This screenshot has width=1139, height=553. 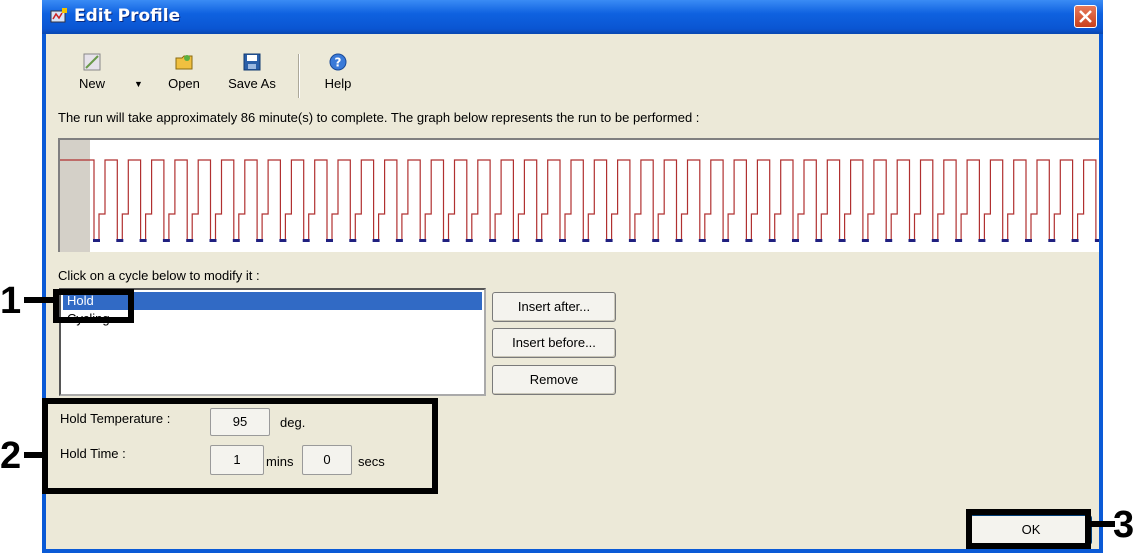 What do you see at coordinates (554, 380) in the screenshot?
I see `remove-button: Remove` at bounding box center [554, 380].